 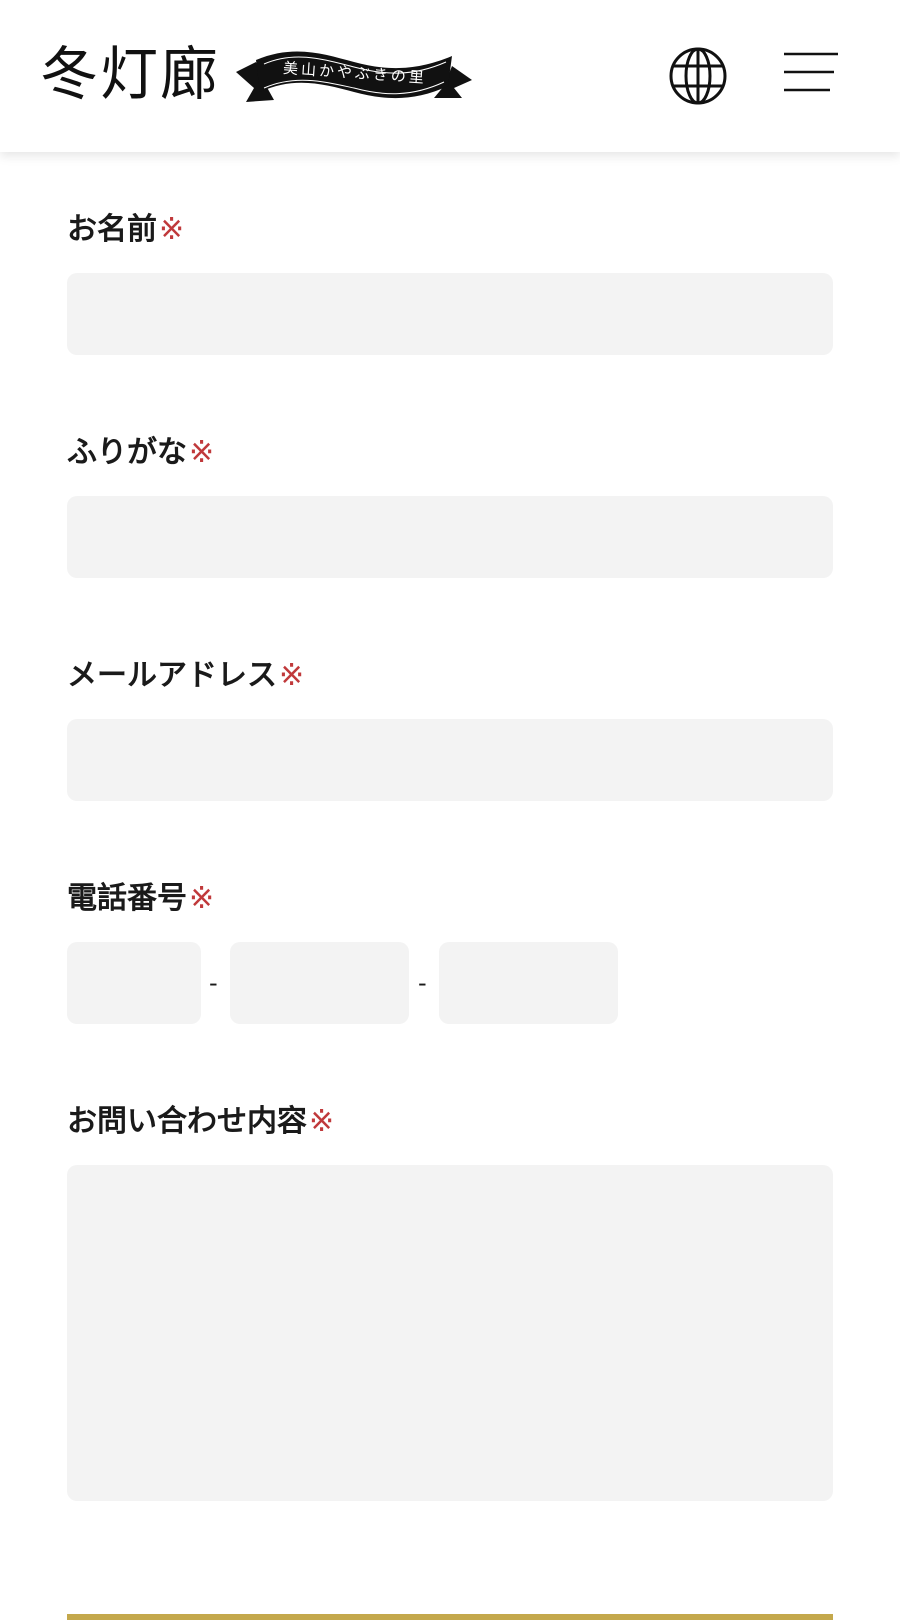 What do you see at coordinates (528, 983) in the screenshot?
I see `phone-part3-input` at bounding box center [528, 983].